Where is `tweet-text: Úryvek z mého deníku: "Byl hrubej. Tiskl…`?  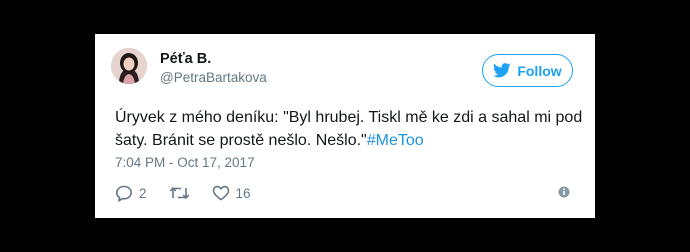 tweet-text: Úryvek z mého deníku: "Byl hrubej. Tiskl… is located at coordinates (350, 129).